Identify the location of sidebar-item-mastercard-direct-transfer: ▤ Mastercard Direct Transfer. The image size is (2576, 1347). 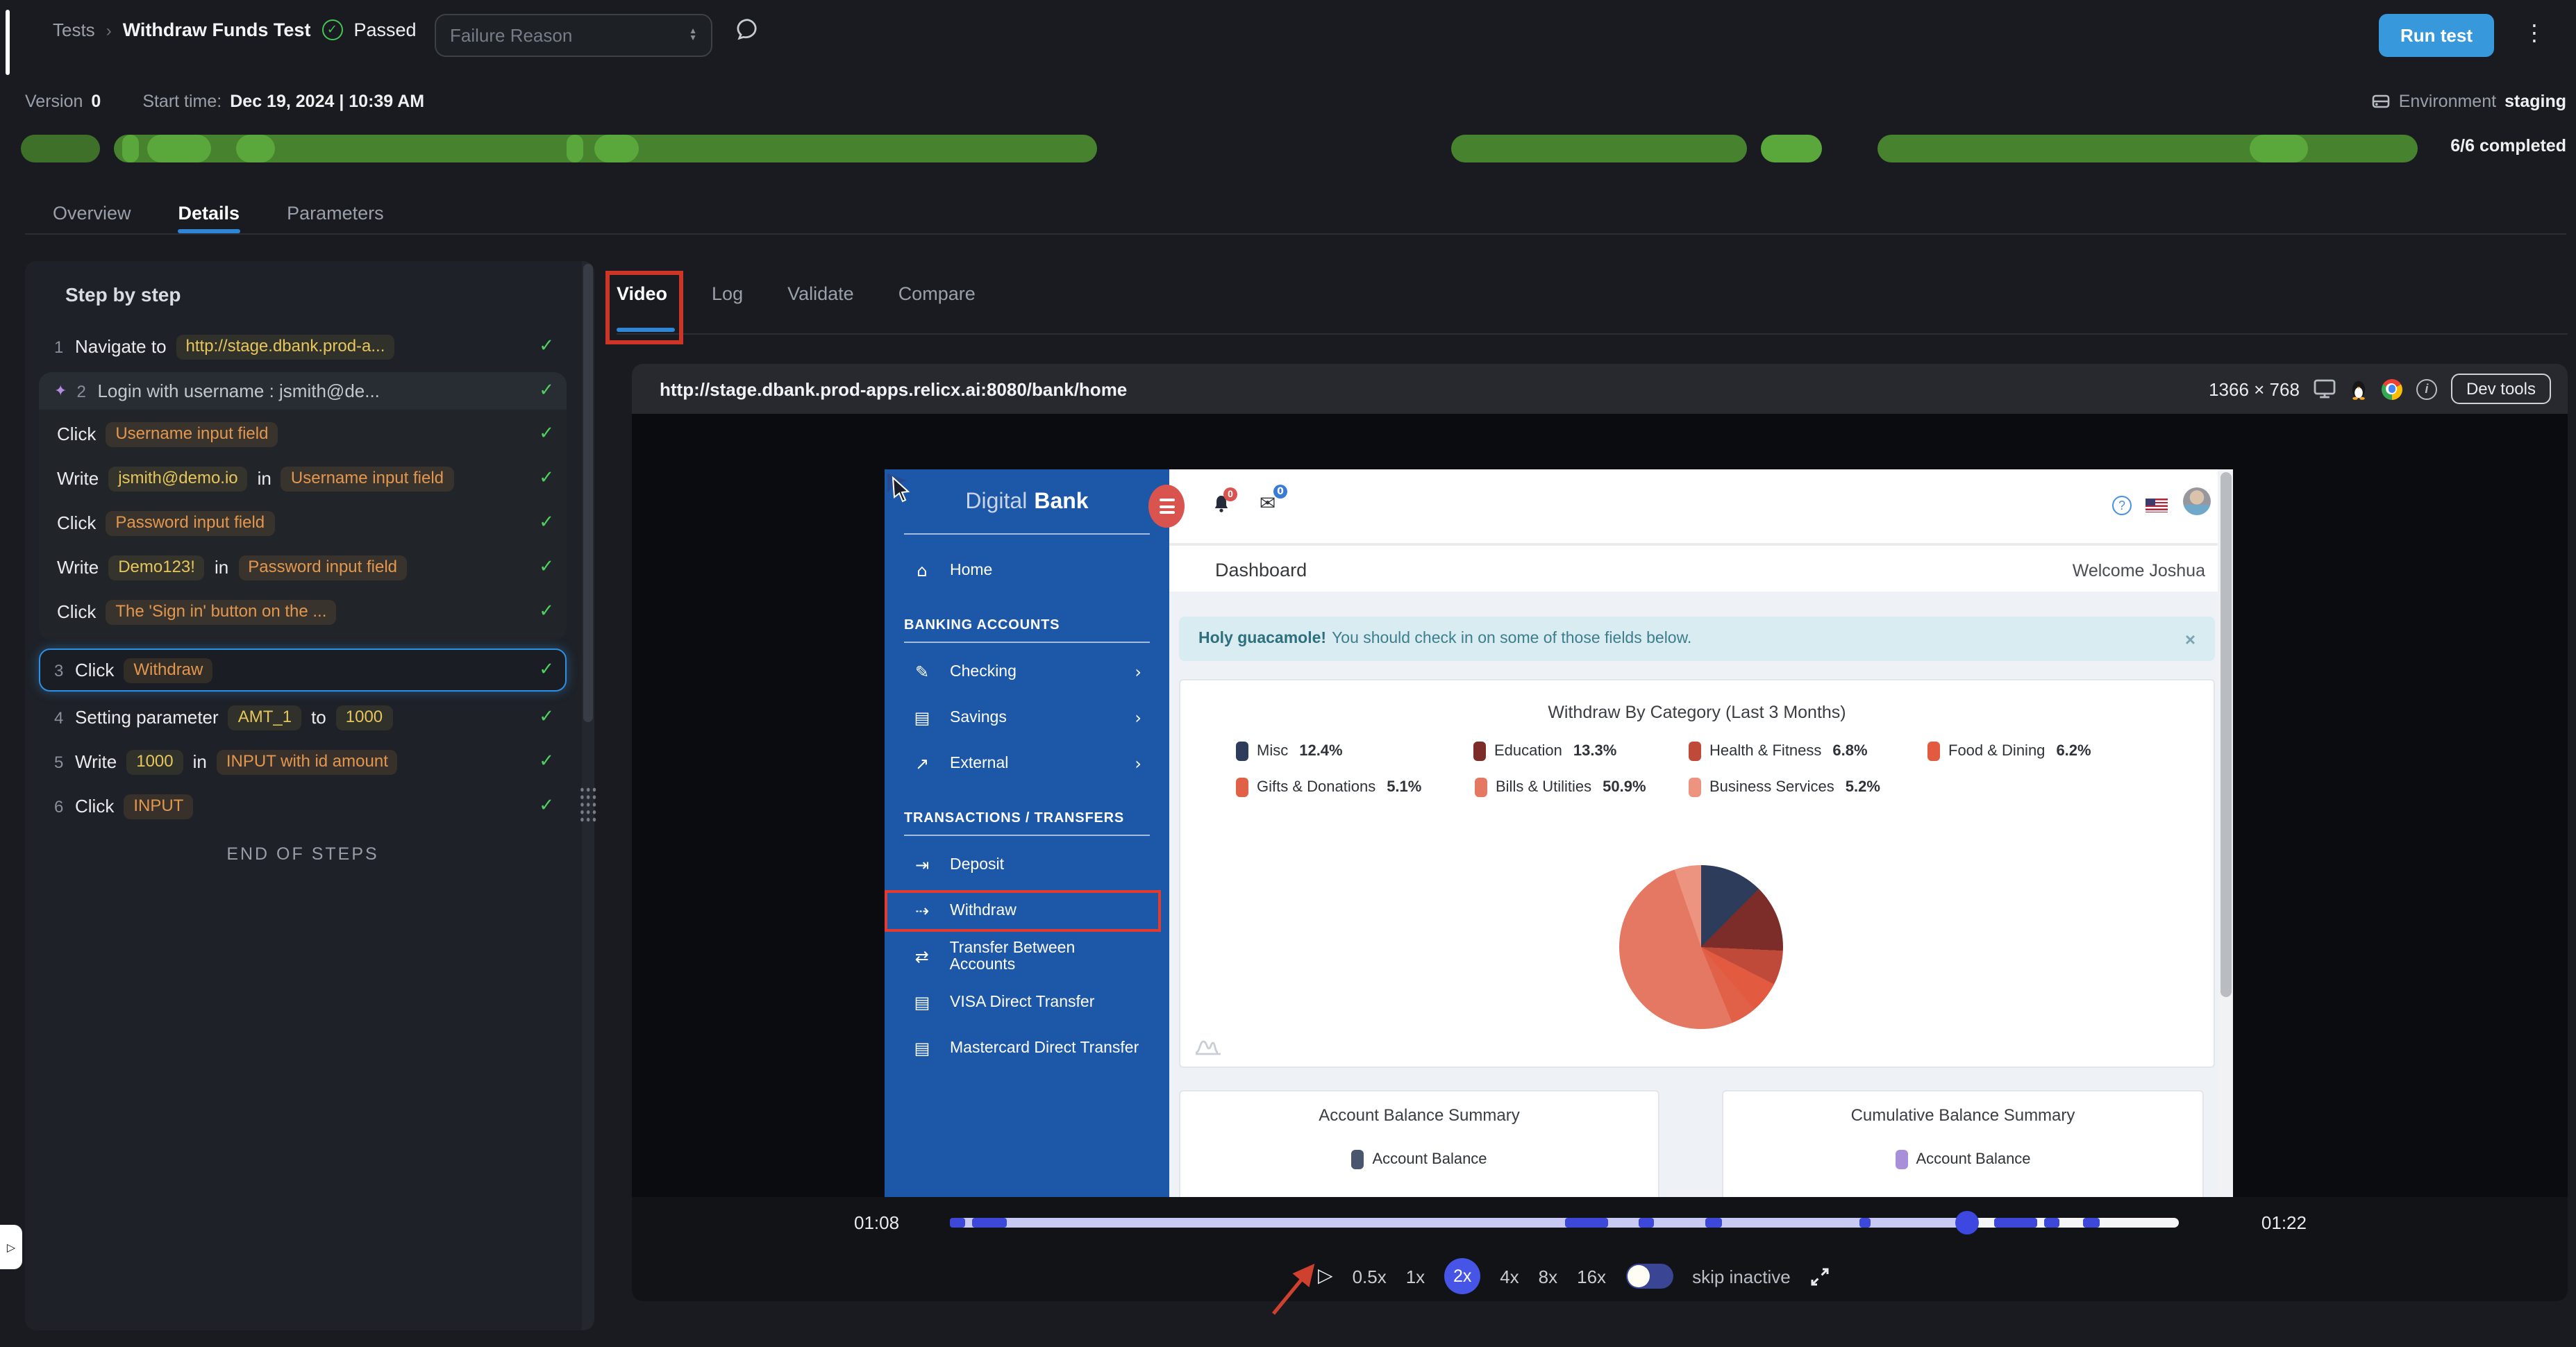
(1022, 1048).